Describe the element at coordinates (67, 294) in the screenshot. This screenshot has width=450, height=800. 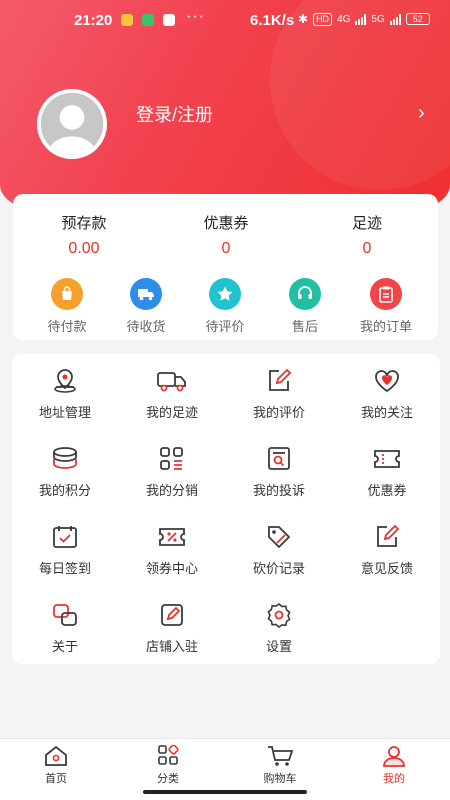
I see `bag-icon` at that location.